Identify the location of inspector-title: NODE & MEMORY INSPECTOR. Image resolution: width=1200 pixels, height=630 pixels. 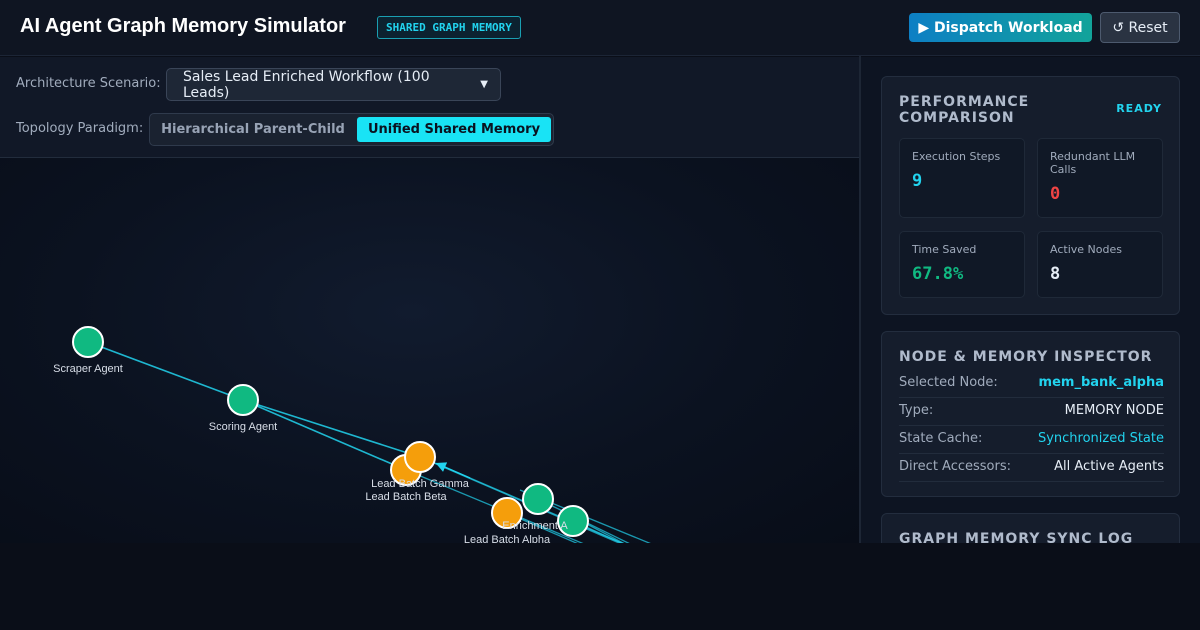
(1026, 357).